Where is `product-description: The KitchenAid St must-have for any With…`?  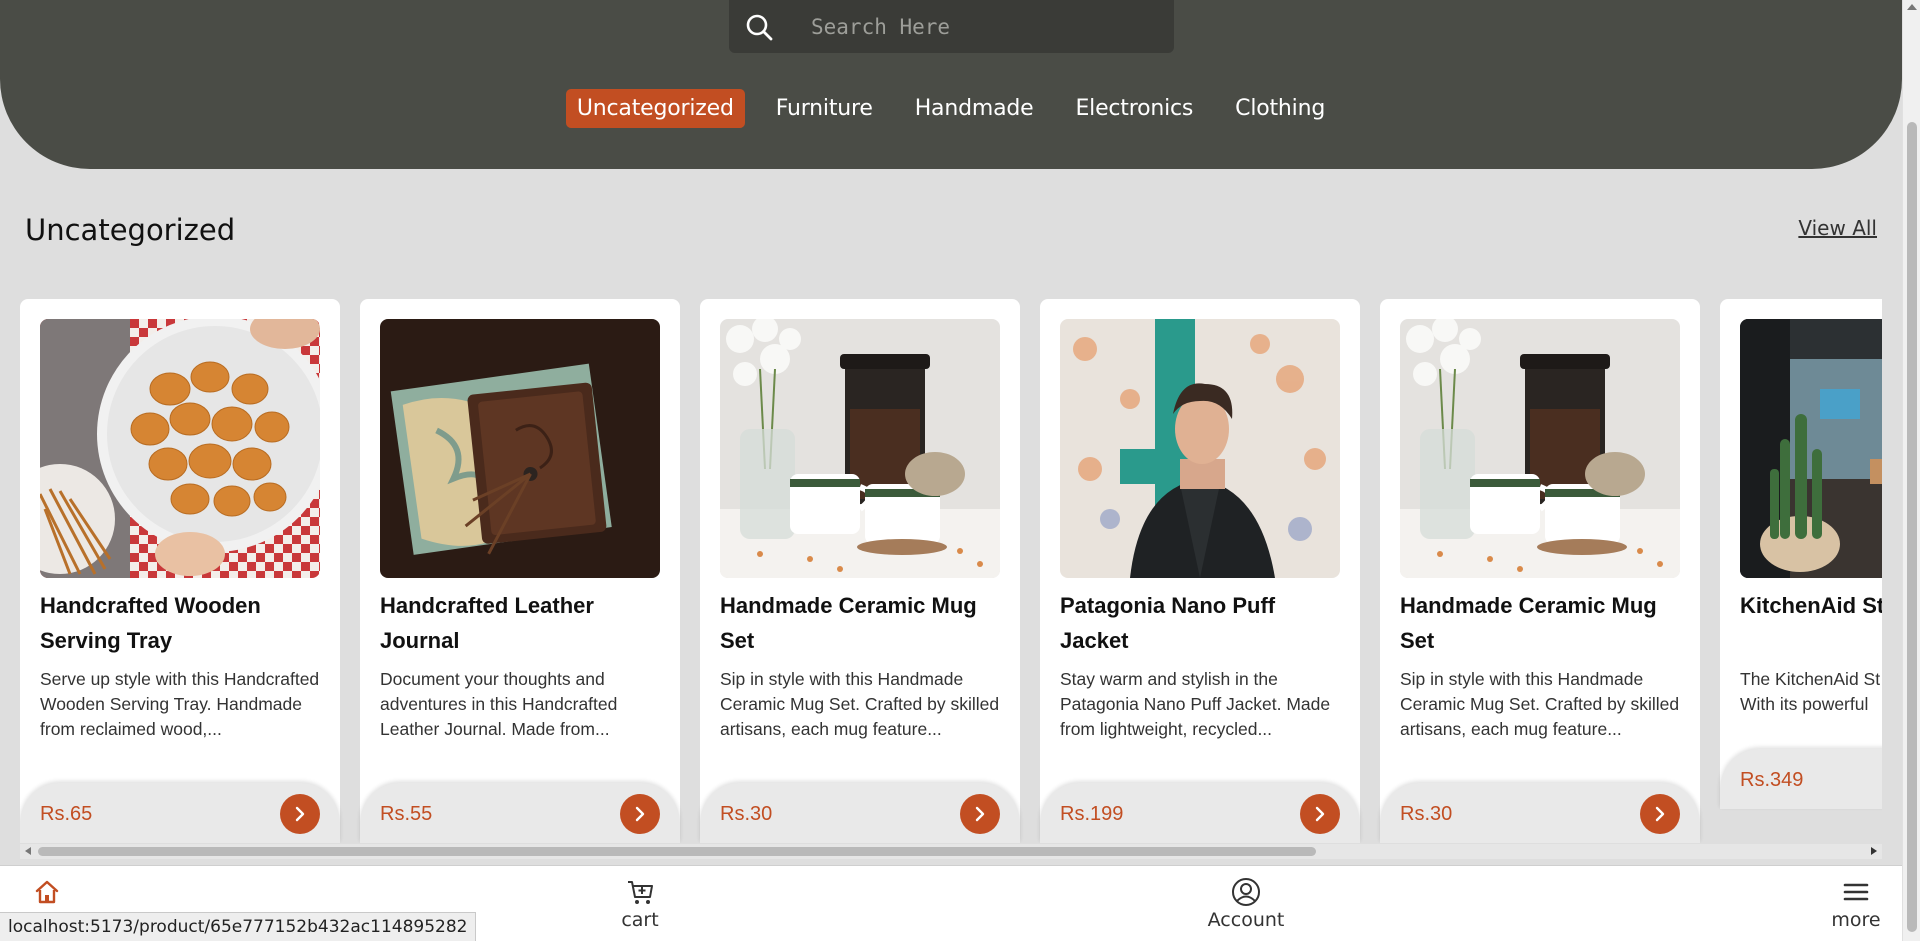 product-description: The KitchenAid St must-have for any With… is located at coordinates (1811, 691).